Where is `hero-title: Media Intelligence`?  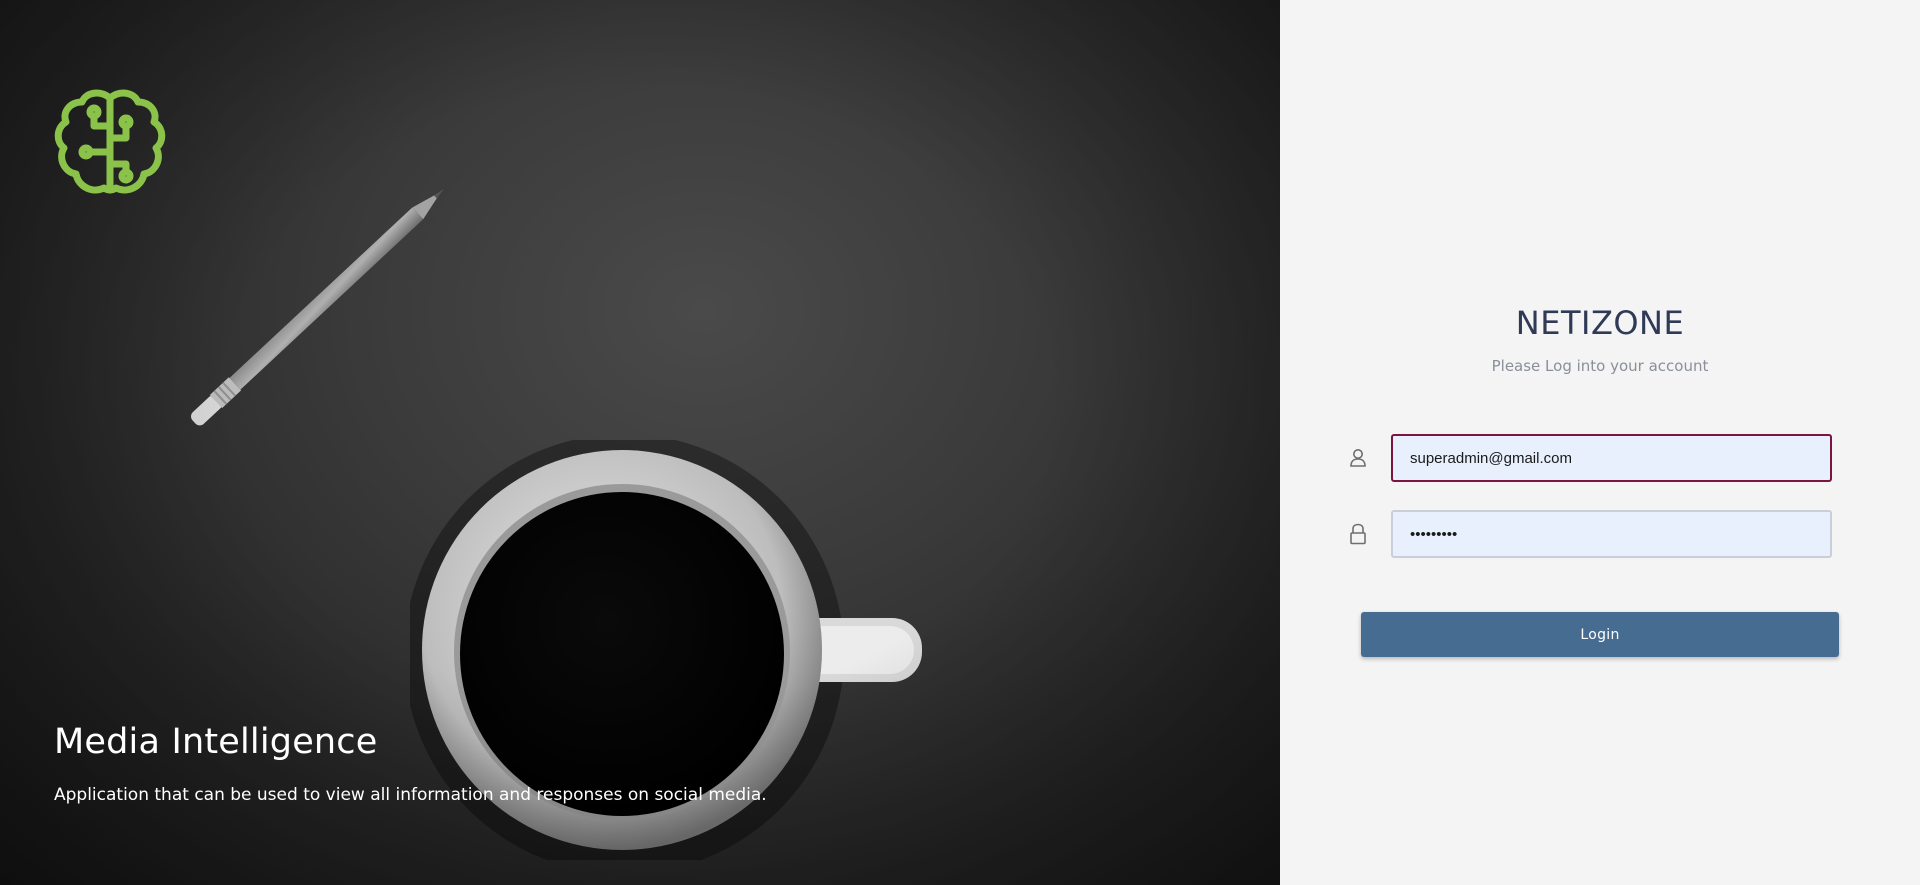
hero-title: Media Intelligence is located at coordinates (216, 742).